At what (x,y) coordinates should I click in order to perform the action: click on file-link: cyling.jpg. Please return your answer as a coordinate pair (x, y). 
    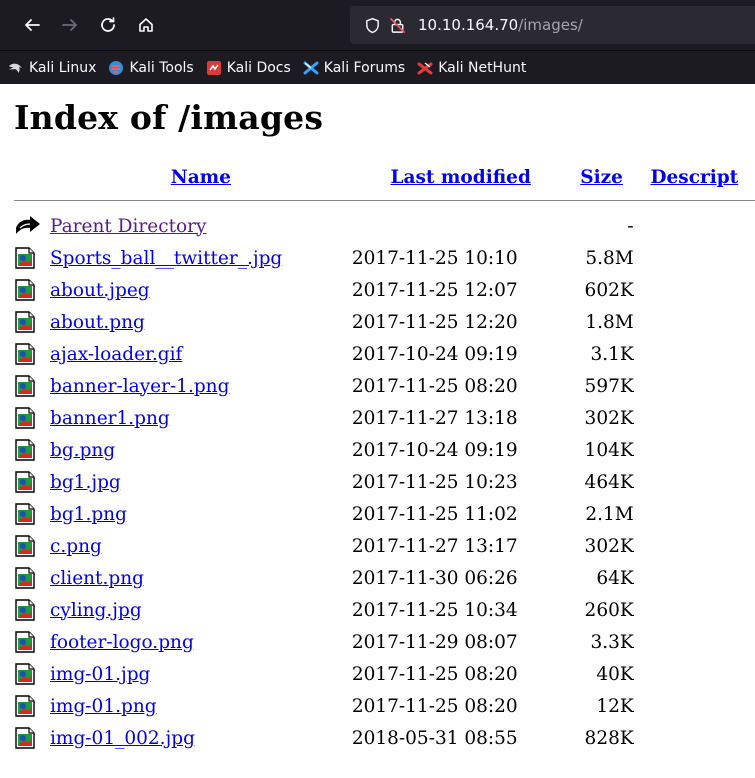
    Looking at the image, I should click on (96, 610).